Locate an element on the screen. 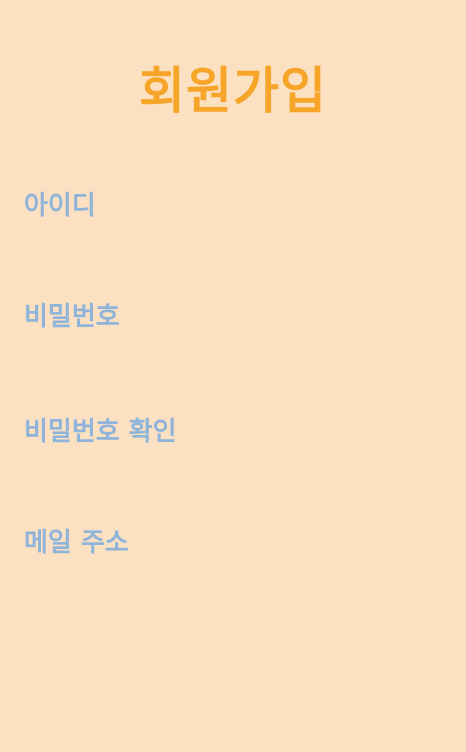 The image size is (466, 752). email-label: 메일 주소 is located at coordinates (76, 543).